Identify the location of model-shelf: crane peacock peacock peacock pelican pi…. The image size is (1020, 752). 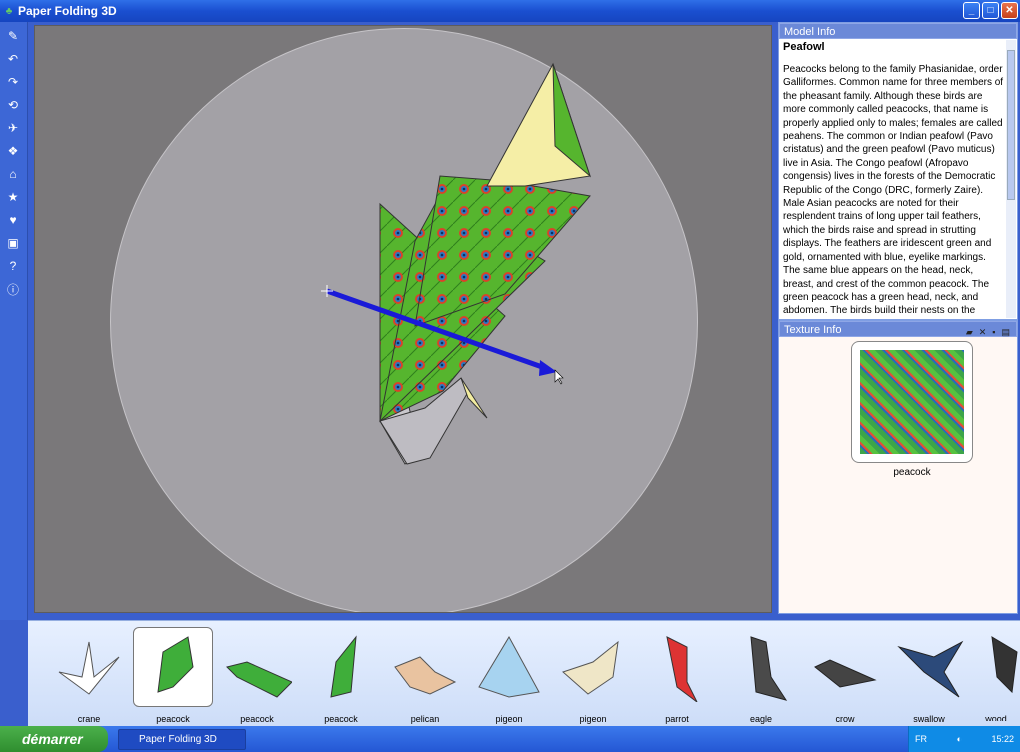
(524, 673).